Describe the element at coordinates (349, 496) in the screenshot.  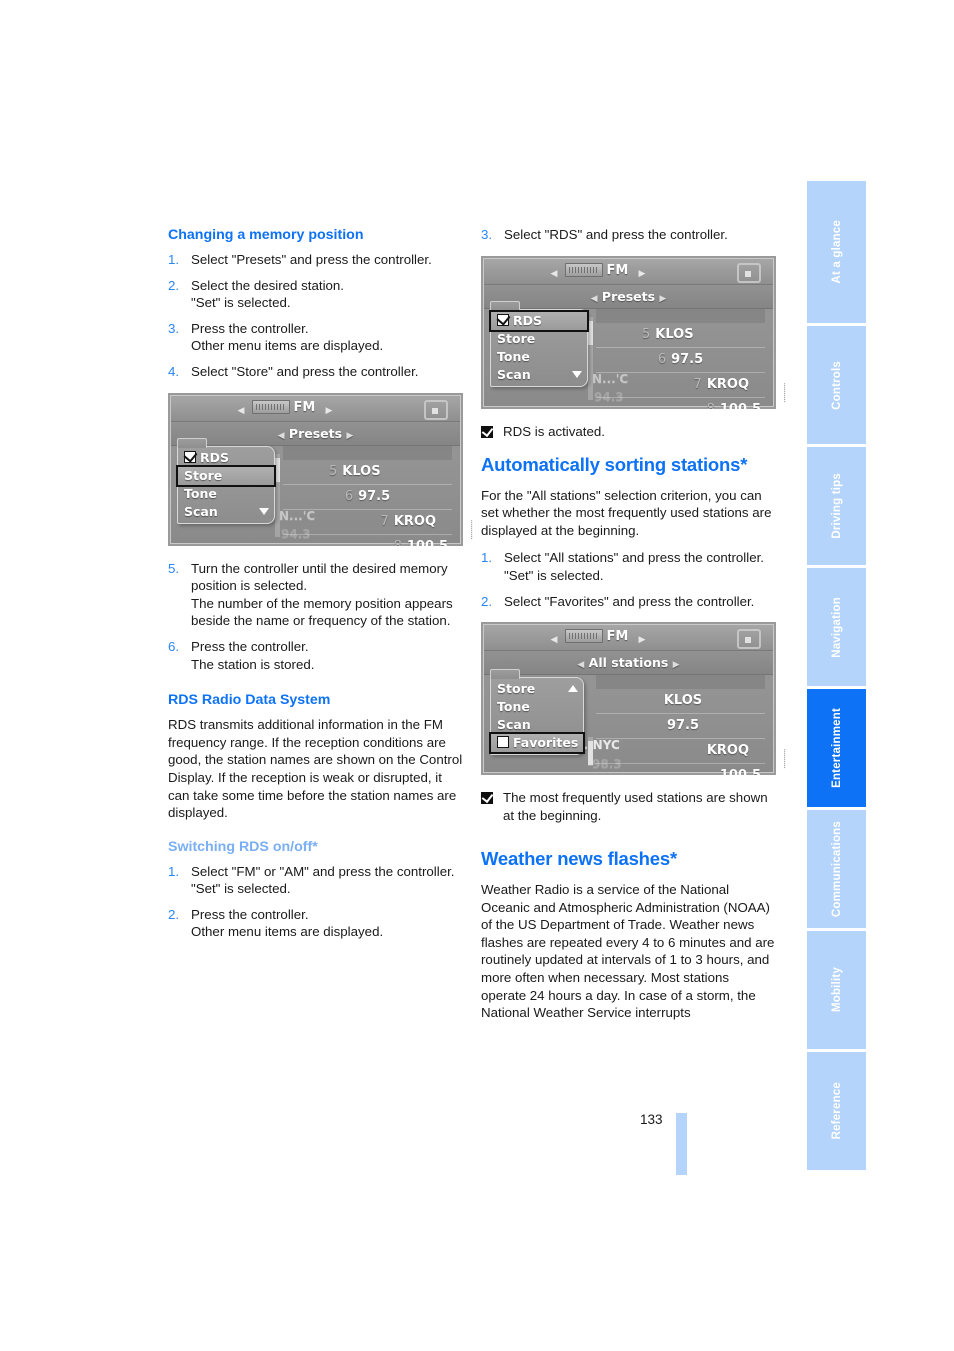
I see `preset-index: 6` at that location.